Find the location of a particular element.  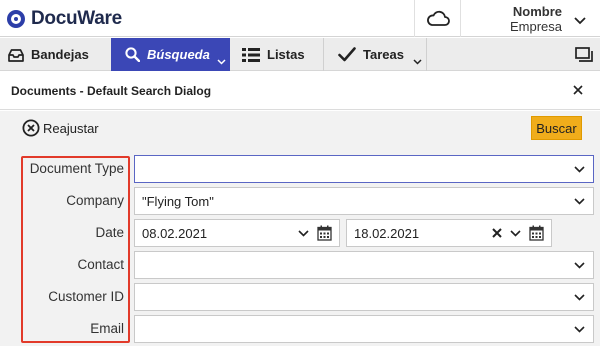

nav-tab-bandejas: Bandejas is located at coordinates (55, 54).